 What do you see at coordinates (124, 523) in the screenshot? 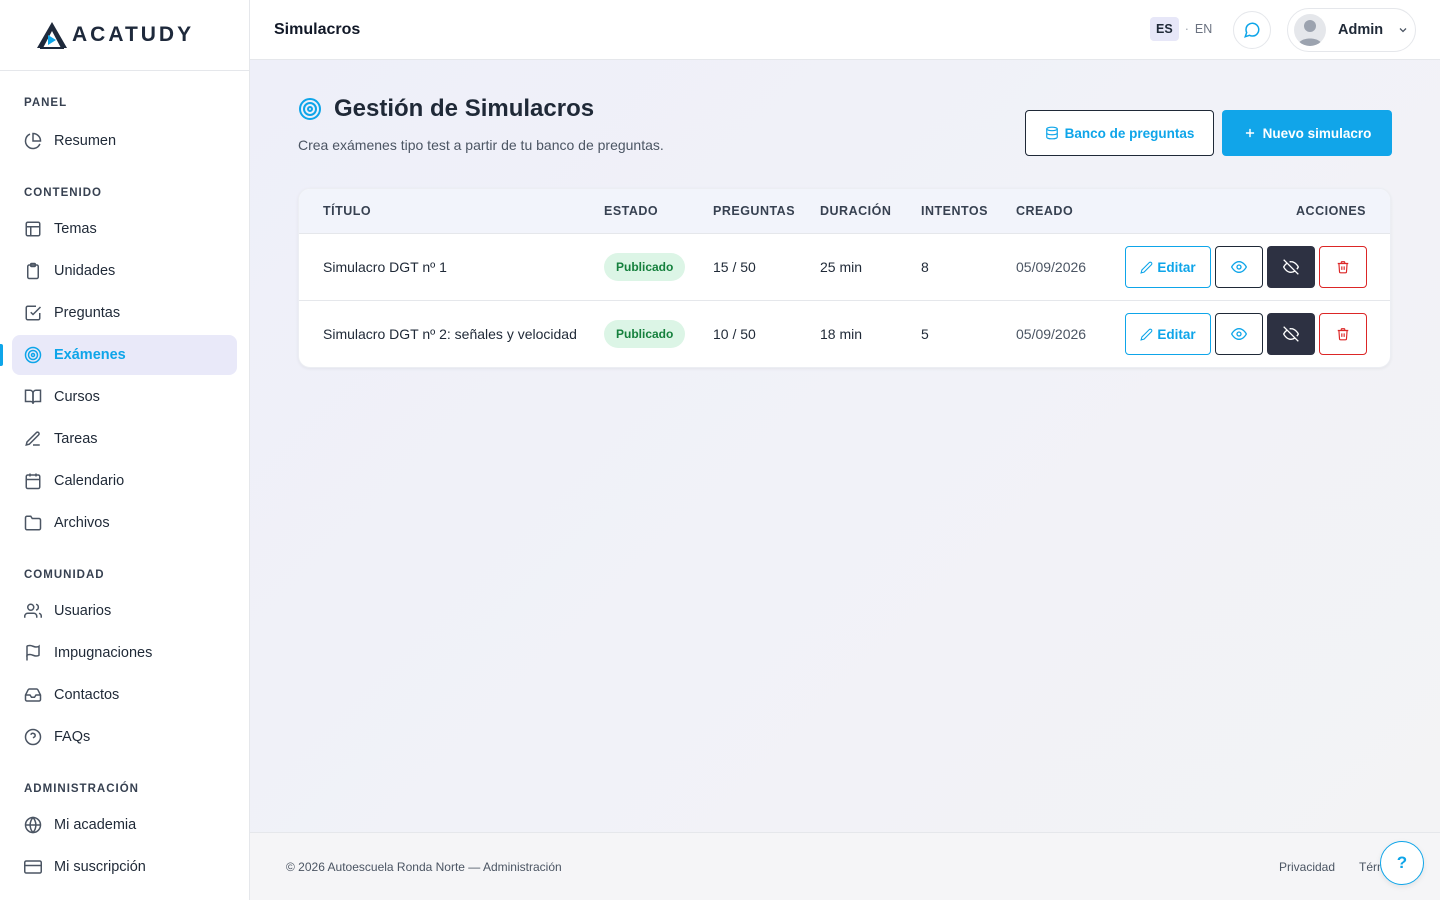
I see `sidebar-item-archivos: Archivos` at bounding box center [124, 523].